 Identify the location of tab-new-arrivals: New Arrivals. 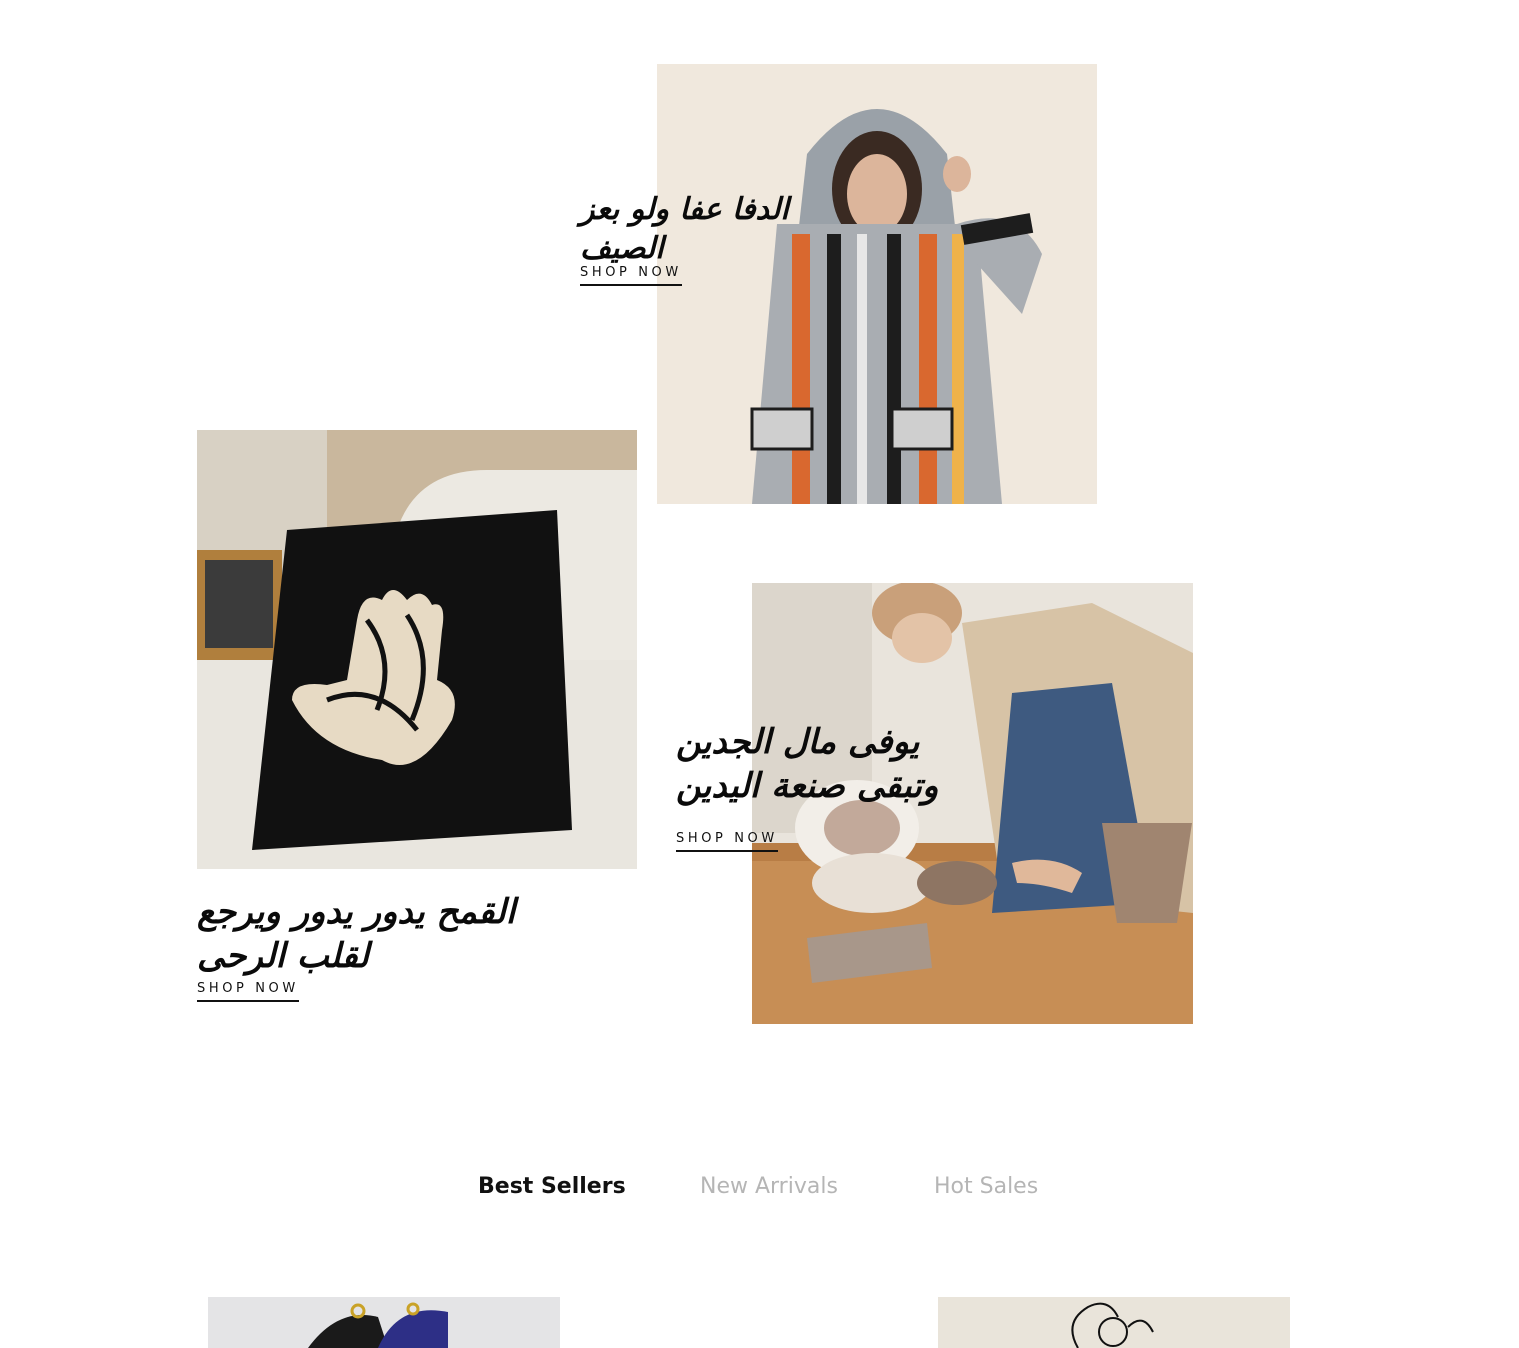
(769, 1186).